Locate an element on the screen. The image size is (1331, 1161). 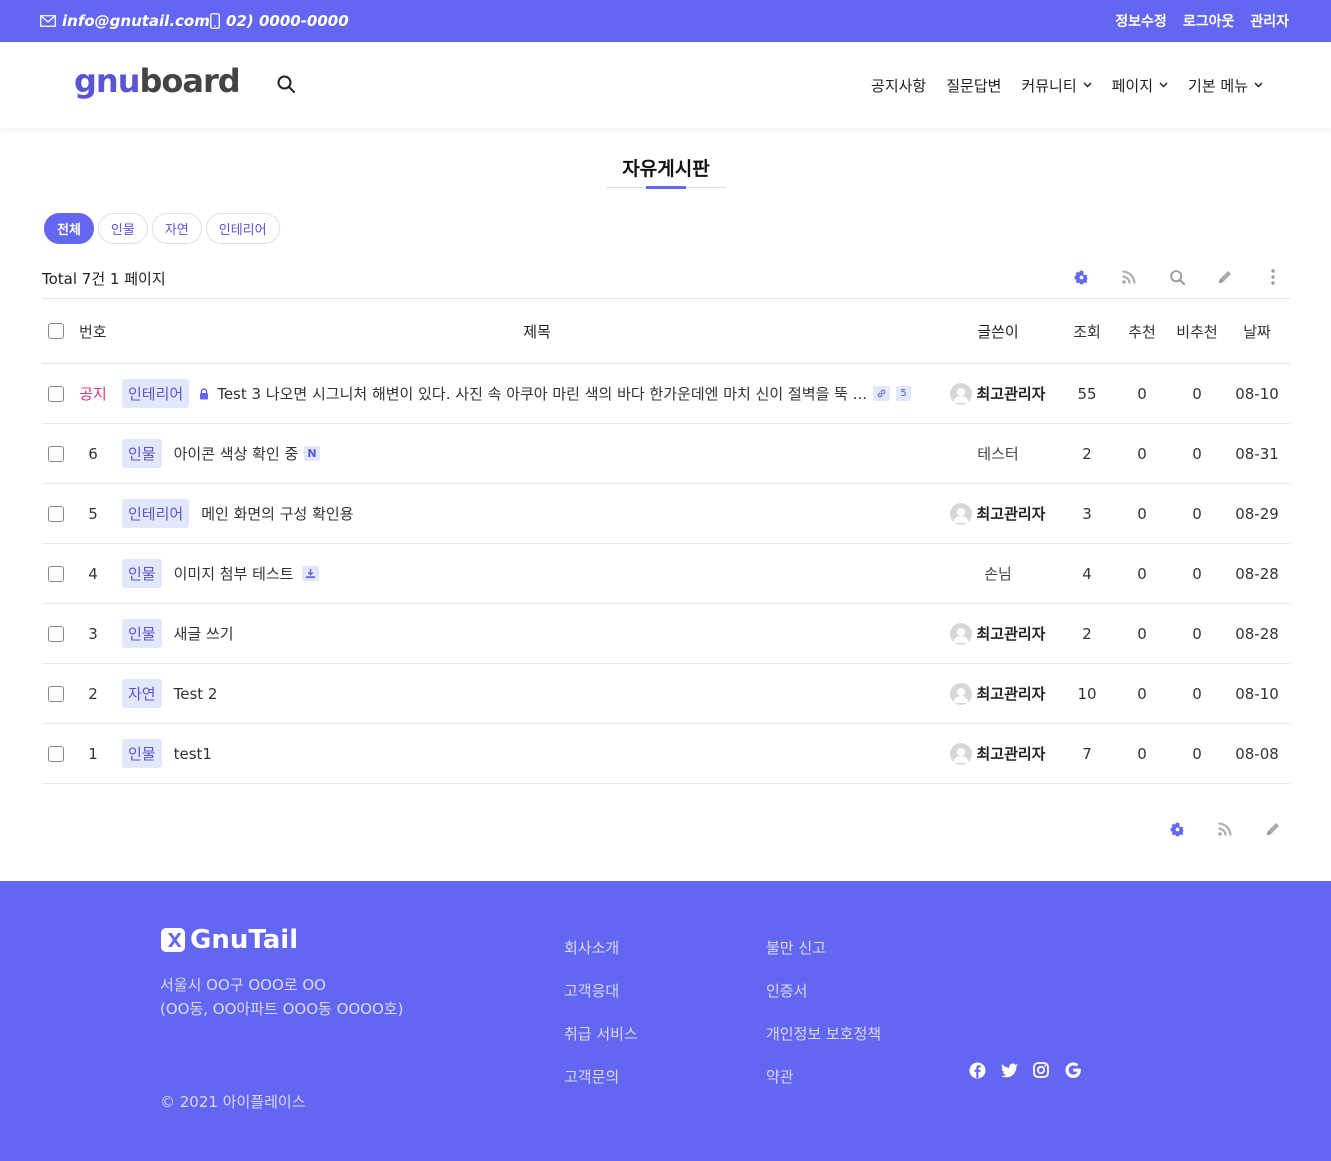
category-tab-person: 인물 is located at coordinates (122, 228).